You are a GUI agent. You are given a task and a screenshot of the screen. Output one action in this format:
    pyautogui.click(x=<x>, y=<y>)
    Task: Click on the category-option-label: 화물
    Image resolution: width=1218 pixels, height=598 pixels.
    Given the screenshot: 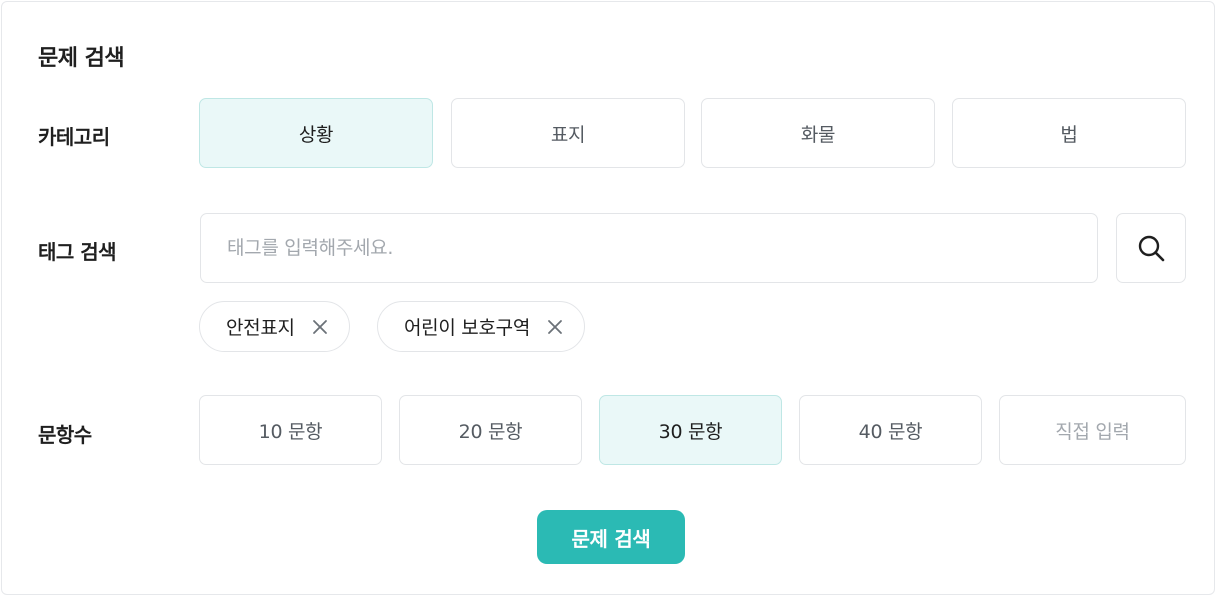 What is the action you would take?
    pyautogui.click(x=818, y=134)
    